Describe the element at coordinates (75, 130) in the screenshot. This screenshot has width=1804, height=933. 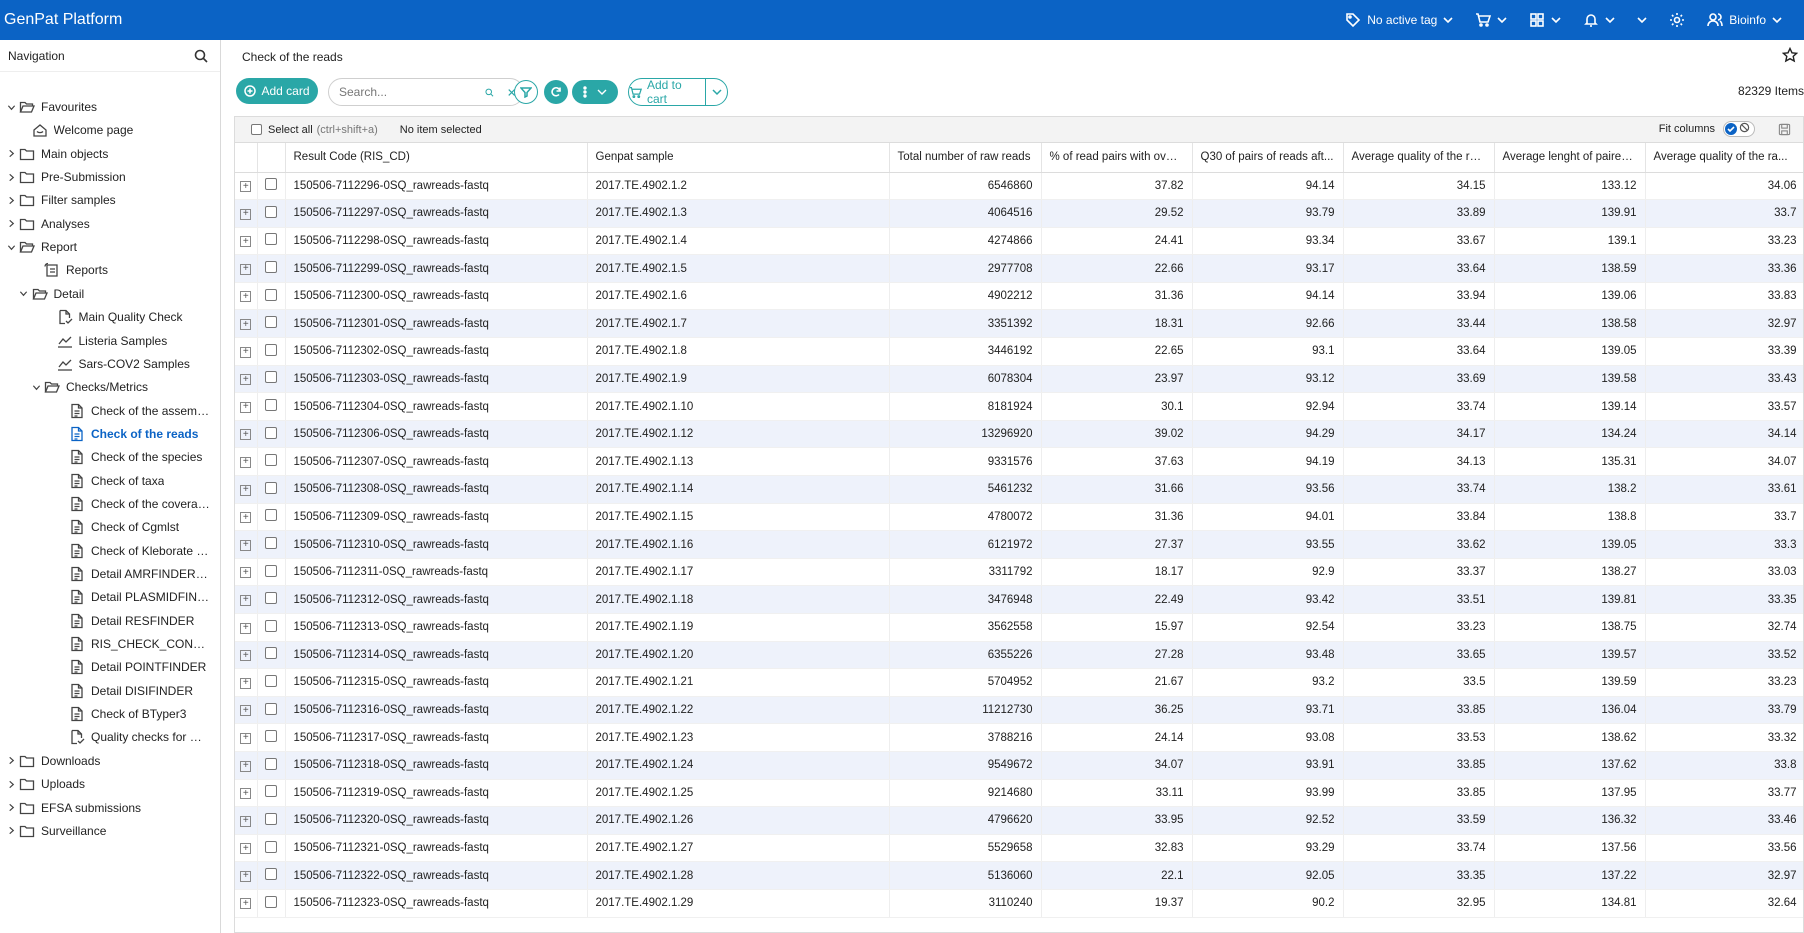
I see `sidebar-item: Welcome page` at that location.